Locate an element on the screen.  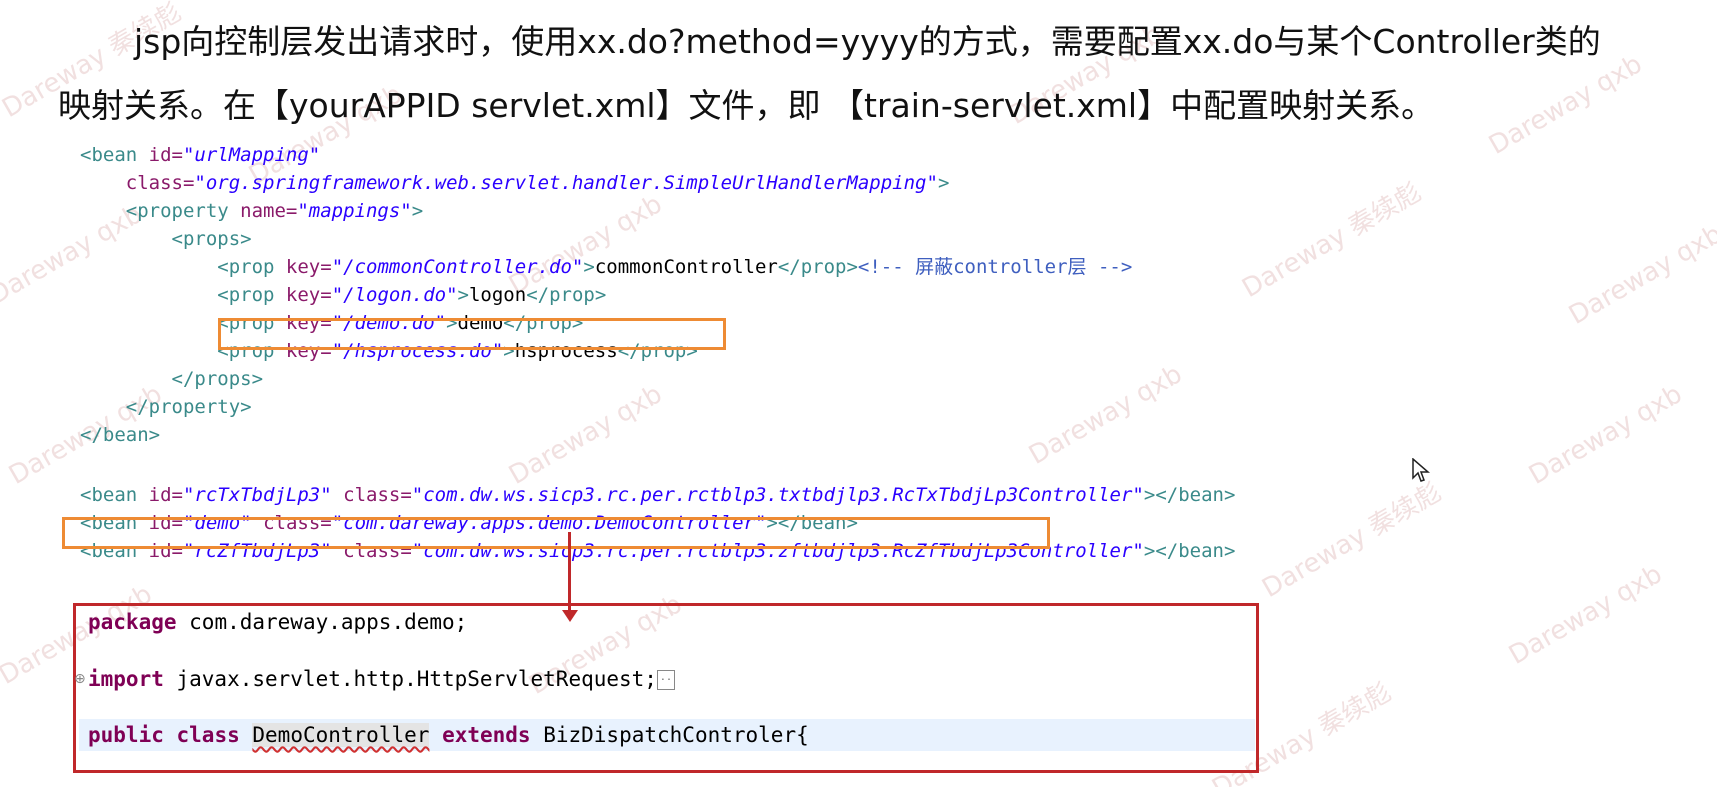
xml-attr: name= is located at coordinates (263, 211).